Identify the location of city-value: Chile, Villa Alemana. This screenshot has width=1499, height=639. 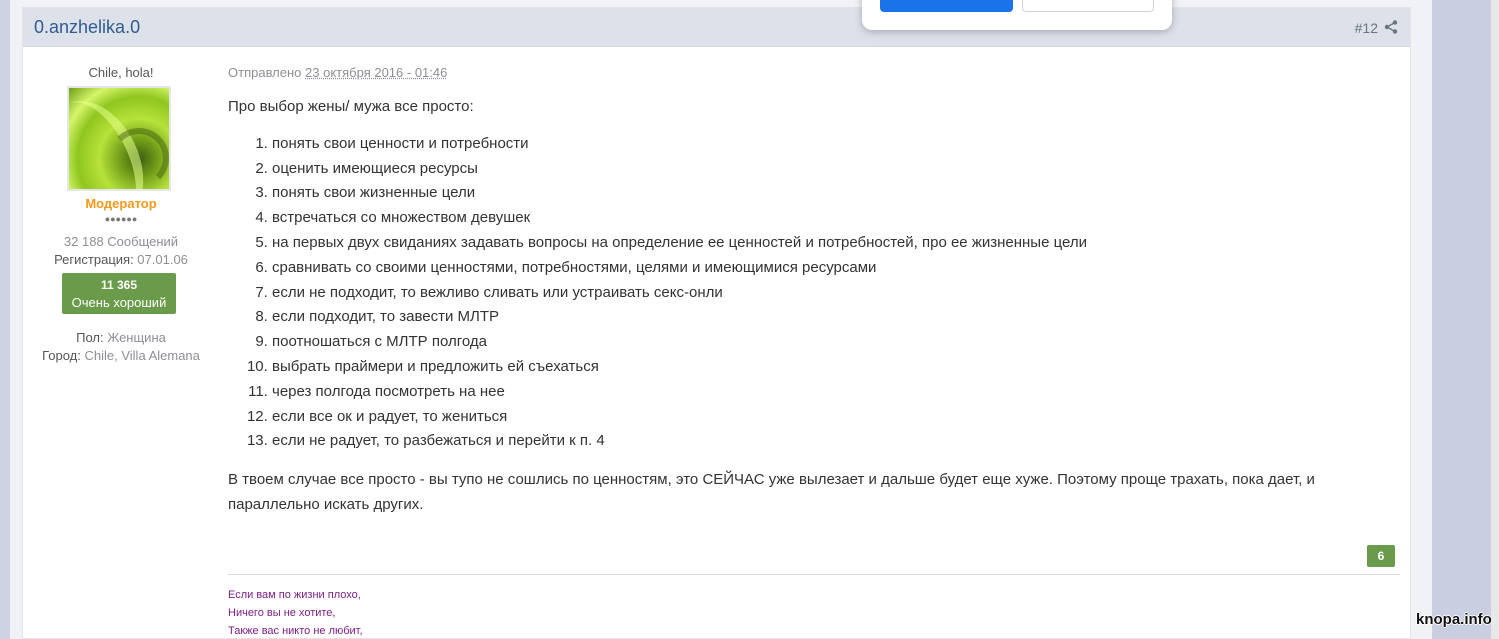
(142, 355).